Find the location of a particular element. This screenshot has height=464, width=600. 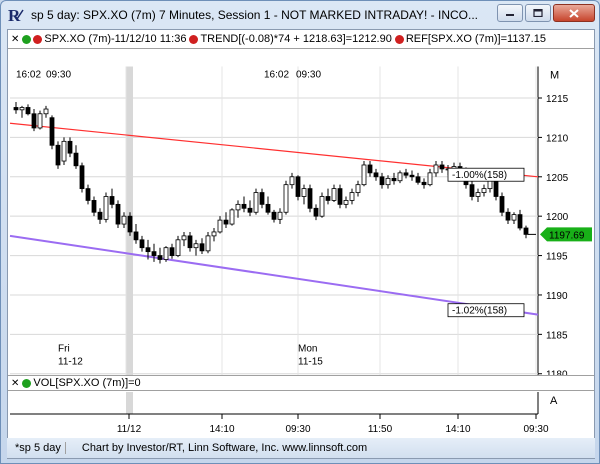

date-label: 11-15 is located at coordinates (310, 362).